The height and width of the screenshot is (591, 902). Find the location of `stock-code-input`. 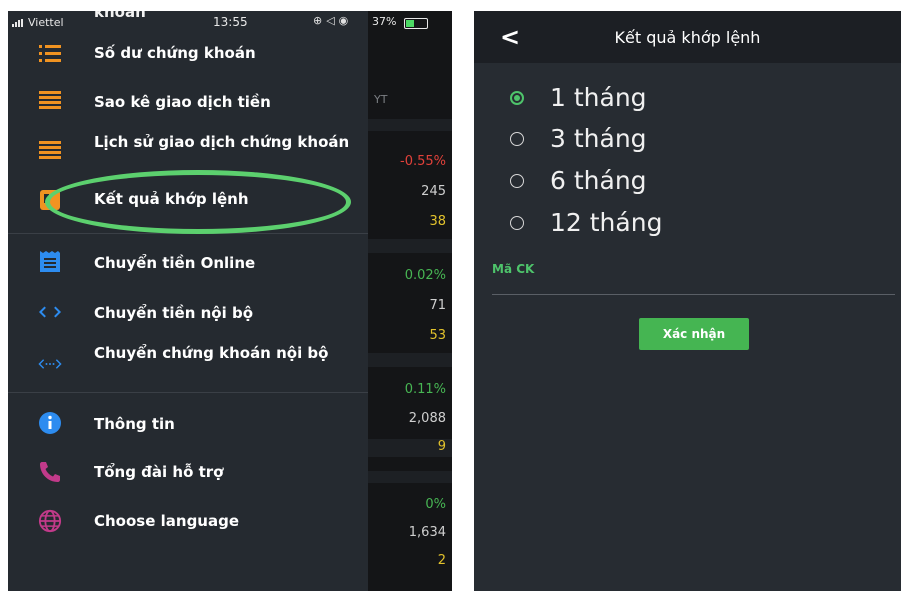

stock-code-input is located at coordinates (693, 294).